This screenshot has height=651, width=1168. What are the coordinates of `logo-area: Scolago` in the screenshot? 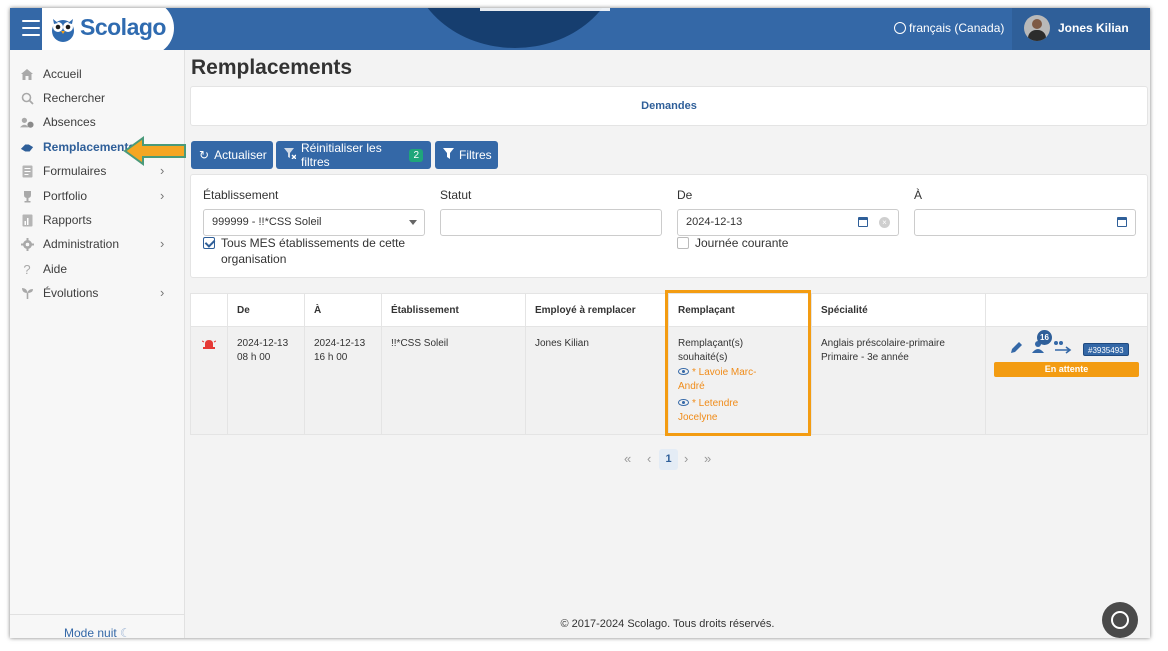 It's located at (94, 29).